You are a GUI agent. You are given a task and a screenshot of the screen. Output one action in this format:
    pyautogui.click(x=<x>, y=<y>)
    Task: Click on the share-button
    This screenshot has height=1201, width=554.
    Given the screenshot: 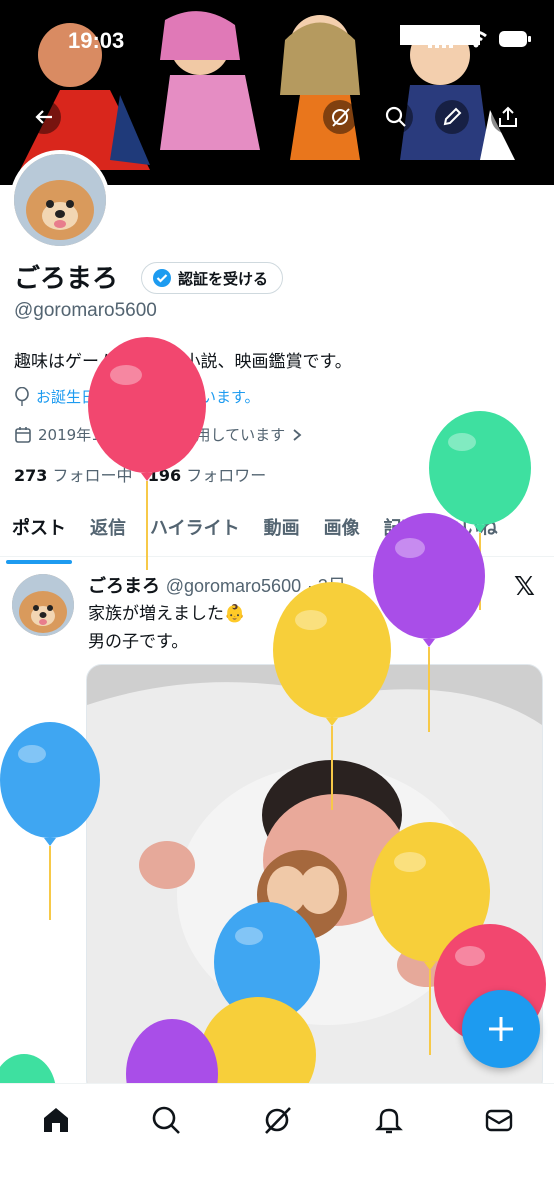 What is the action you would take?
    pyautogui.click(x=508, y=117)
    